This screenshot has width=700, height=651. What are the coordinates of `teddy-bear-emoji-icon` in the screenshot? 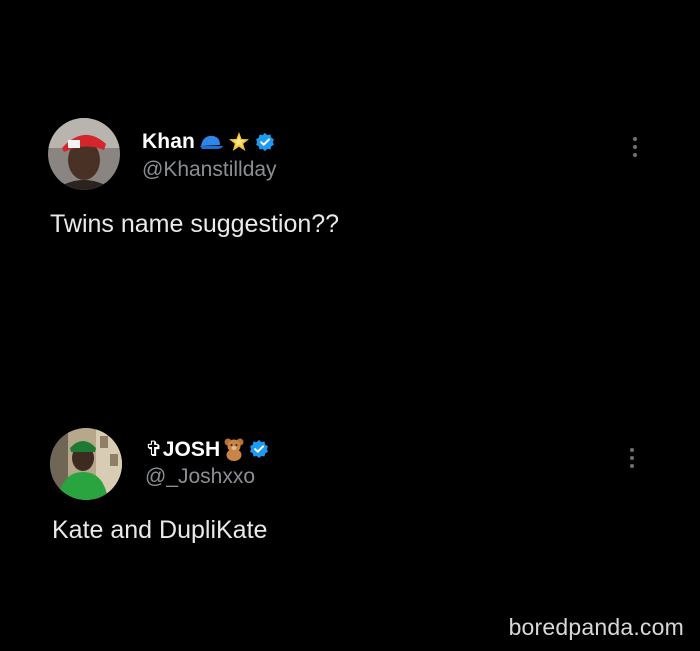 It's located at (234, 449).